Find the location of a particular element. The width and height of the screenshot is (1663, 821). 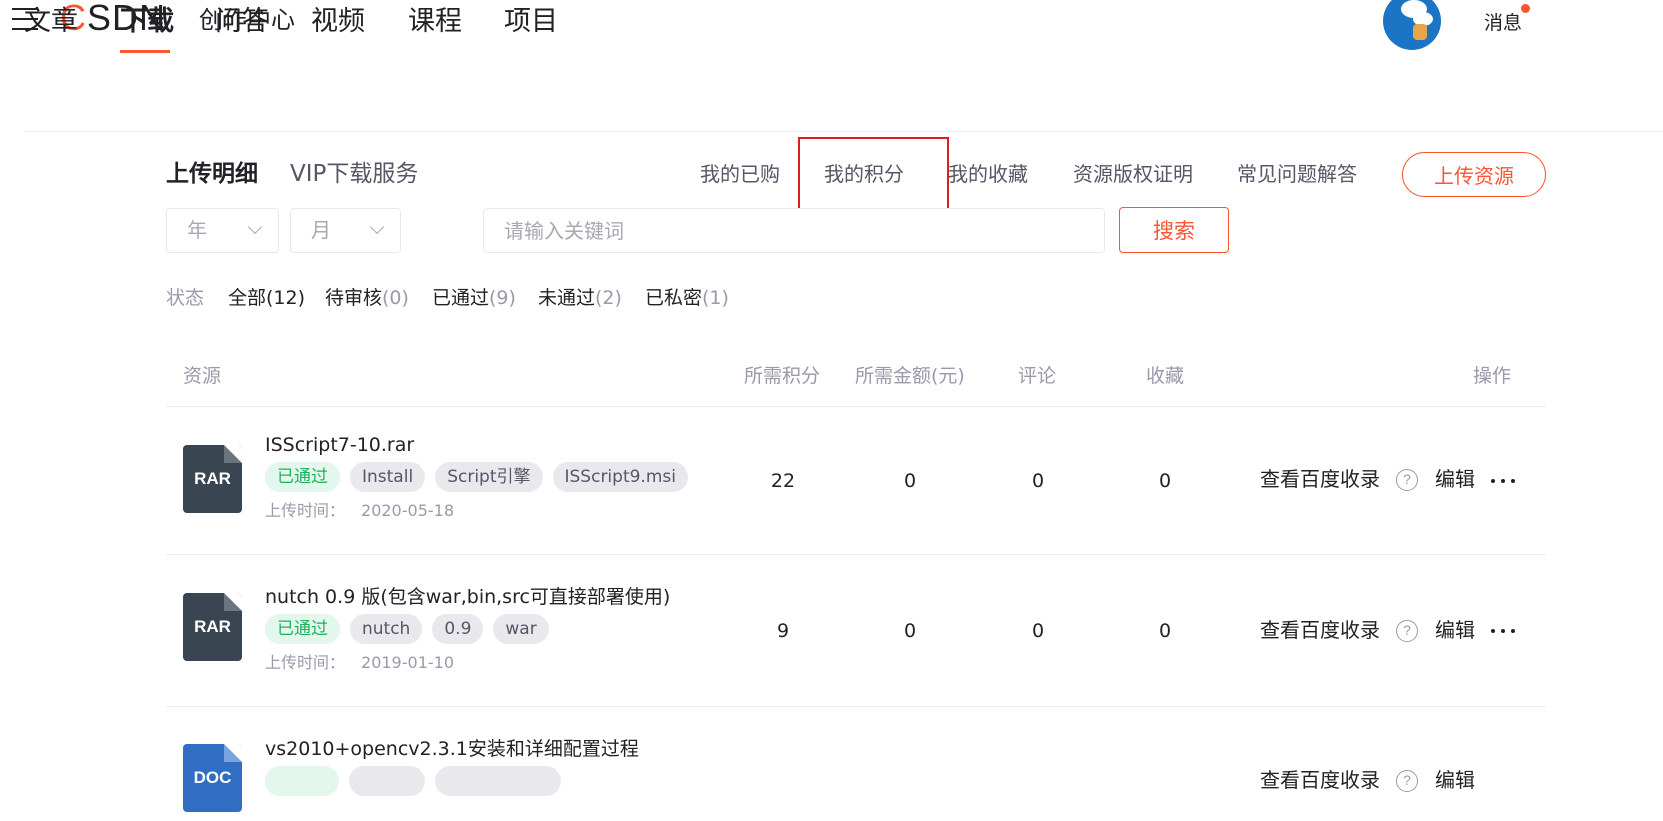

points-value: 9 is located at coordinates (783, 631).